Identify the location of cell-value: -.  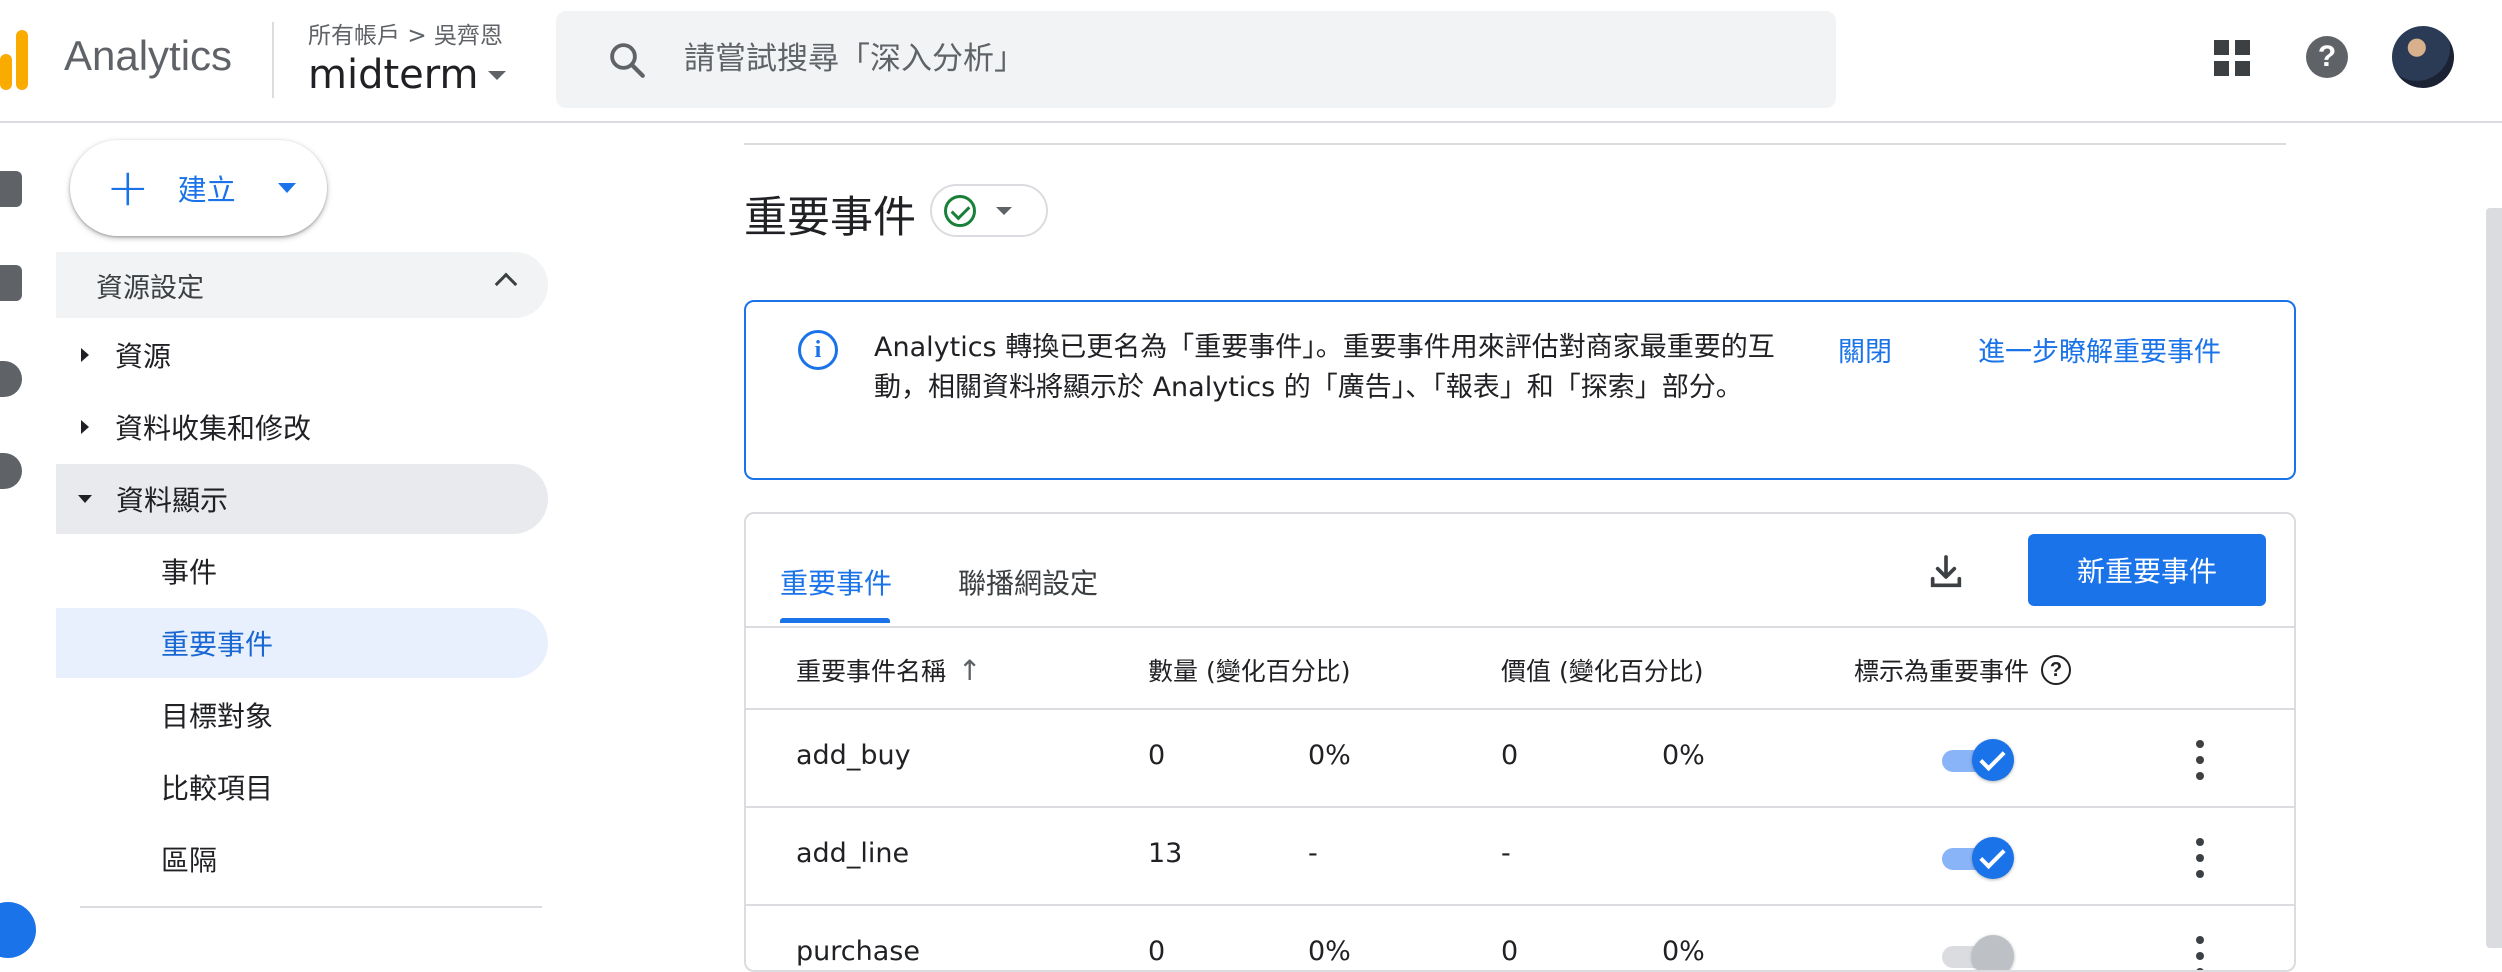
(1506, 853).